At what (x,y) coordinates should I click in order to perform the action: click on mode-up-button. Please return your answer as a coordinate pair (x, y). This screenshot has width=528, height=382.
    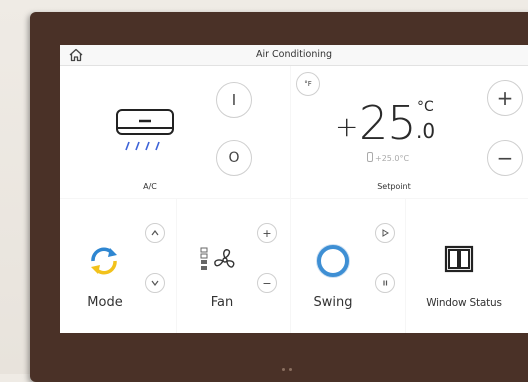
    Looking at the image, I should click on (155, 233).